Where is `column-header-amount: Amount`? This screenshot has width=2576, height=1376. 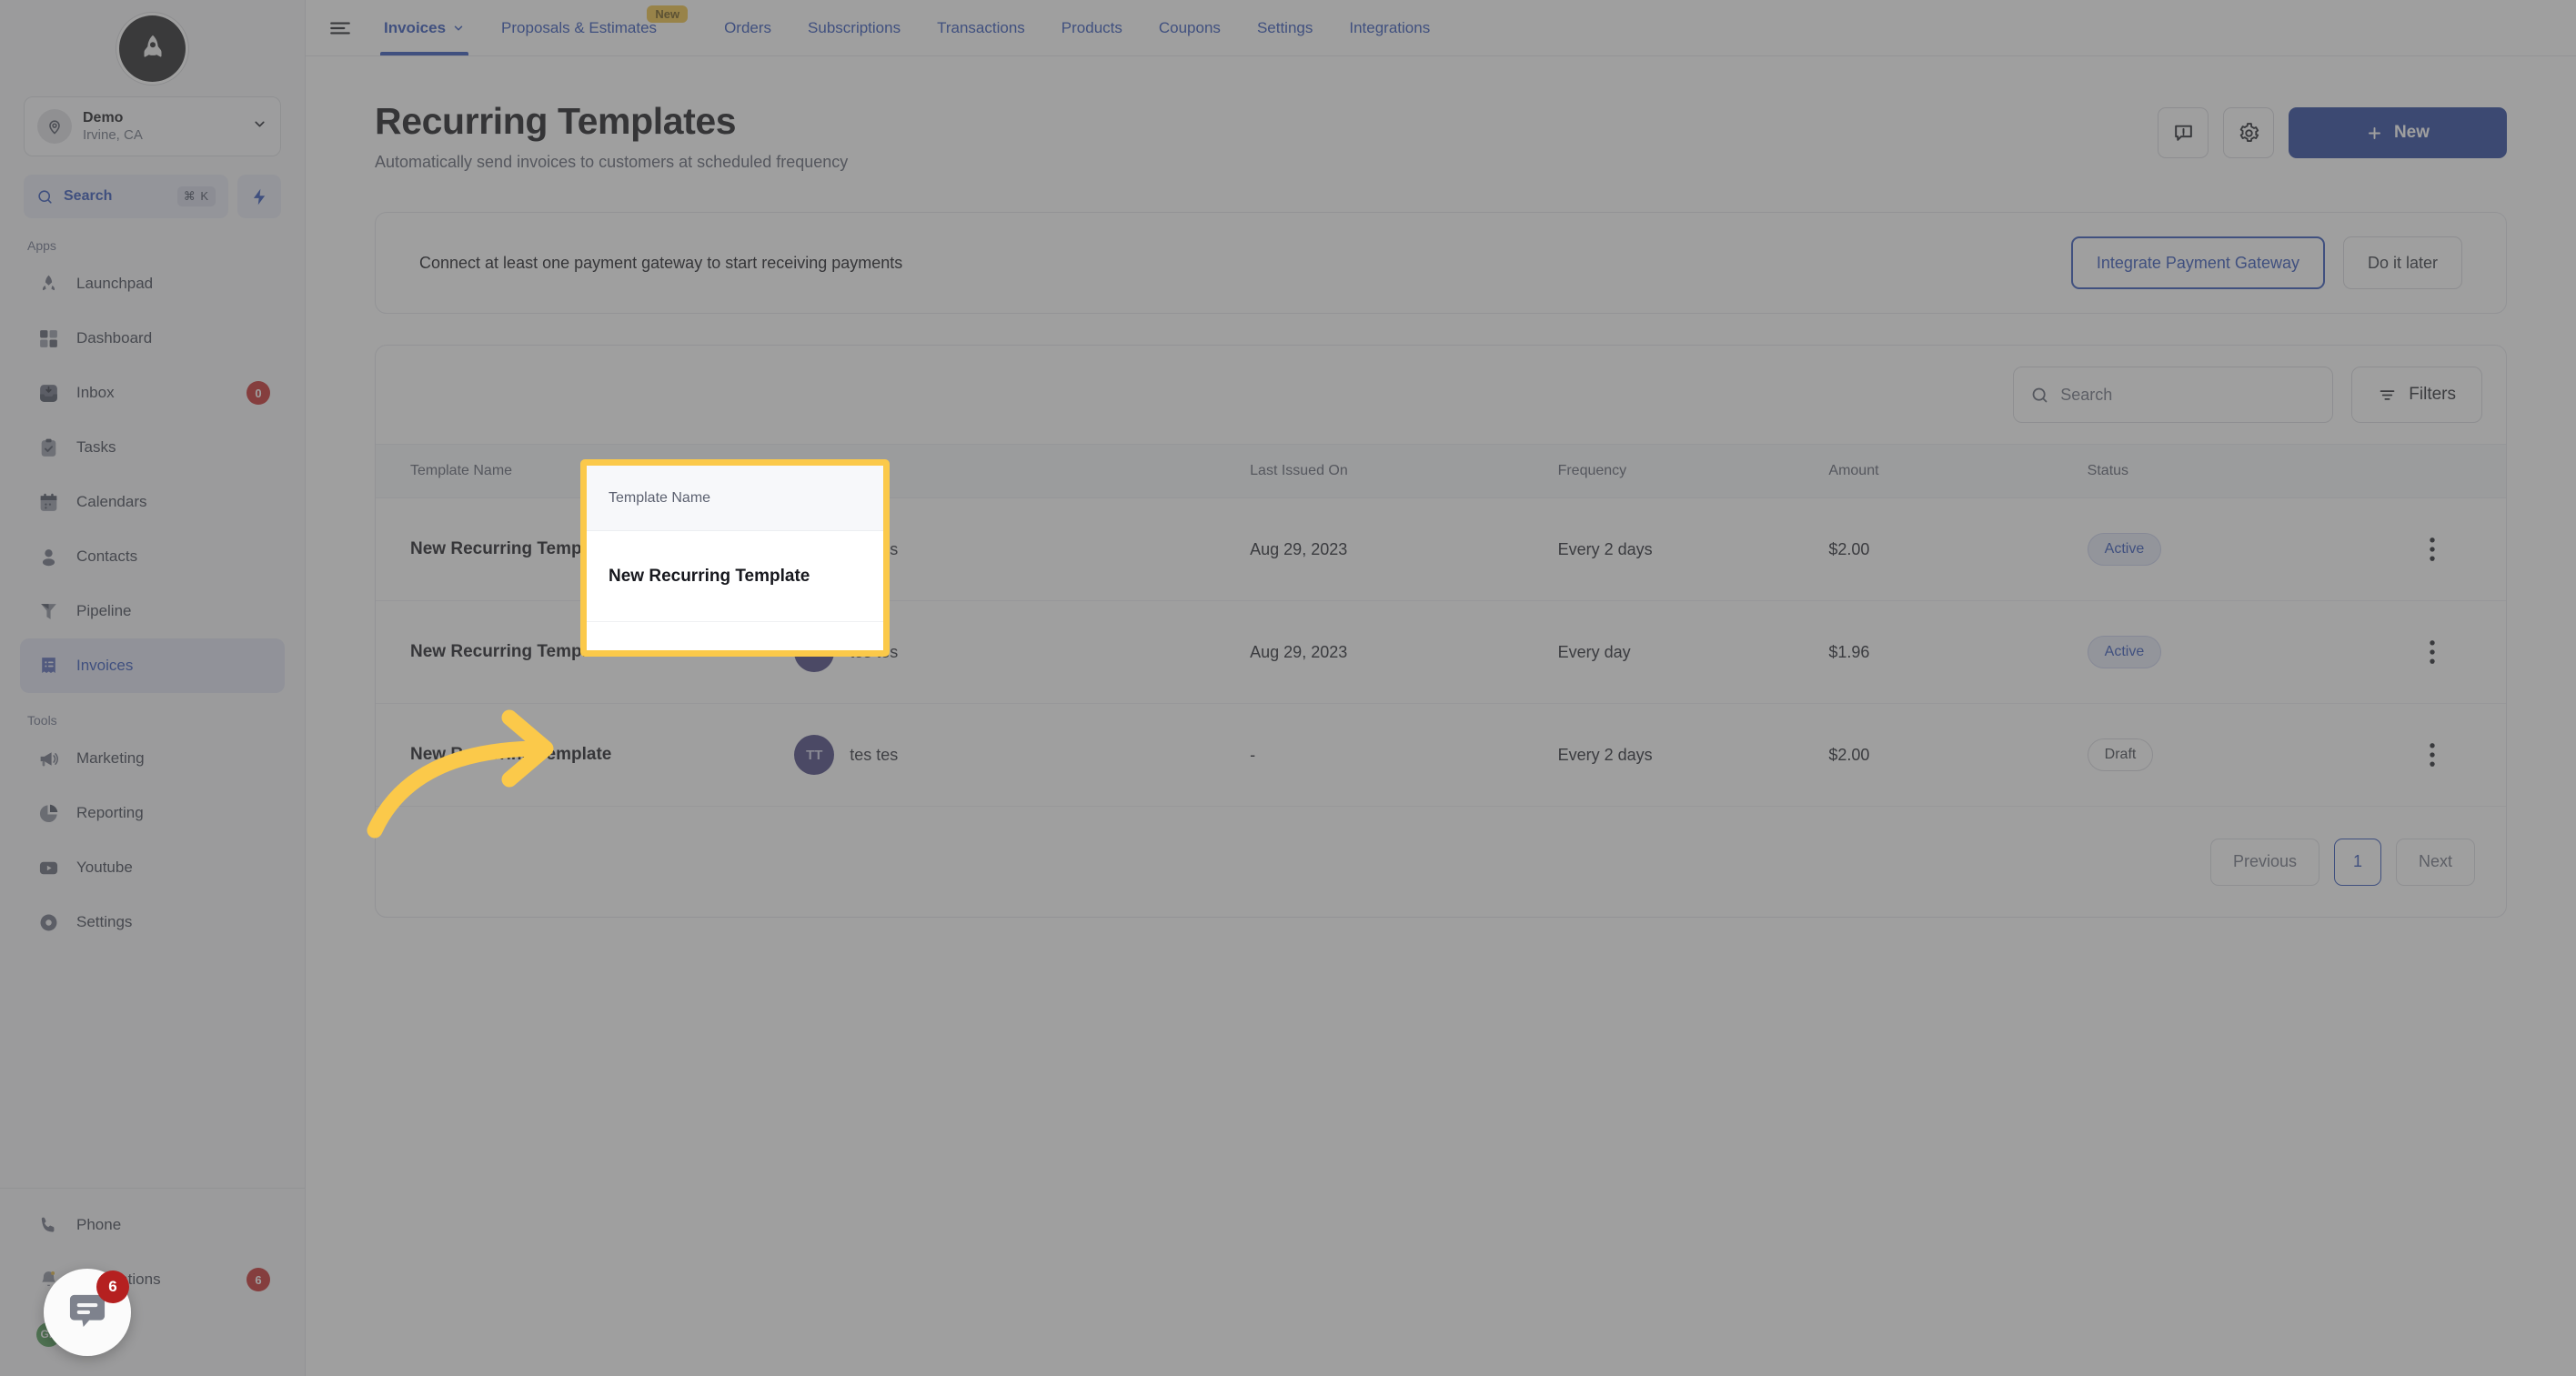 column-header-amount: Amount is located at coordinates (1958, 471).